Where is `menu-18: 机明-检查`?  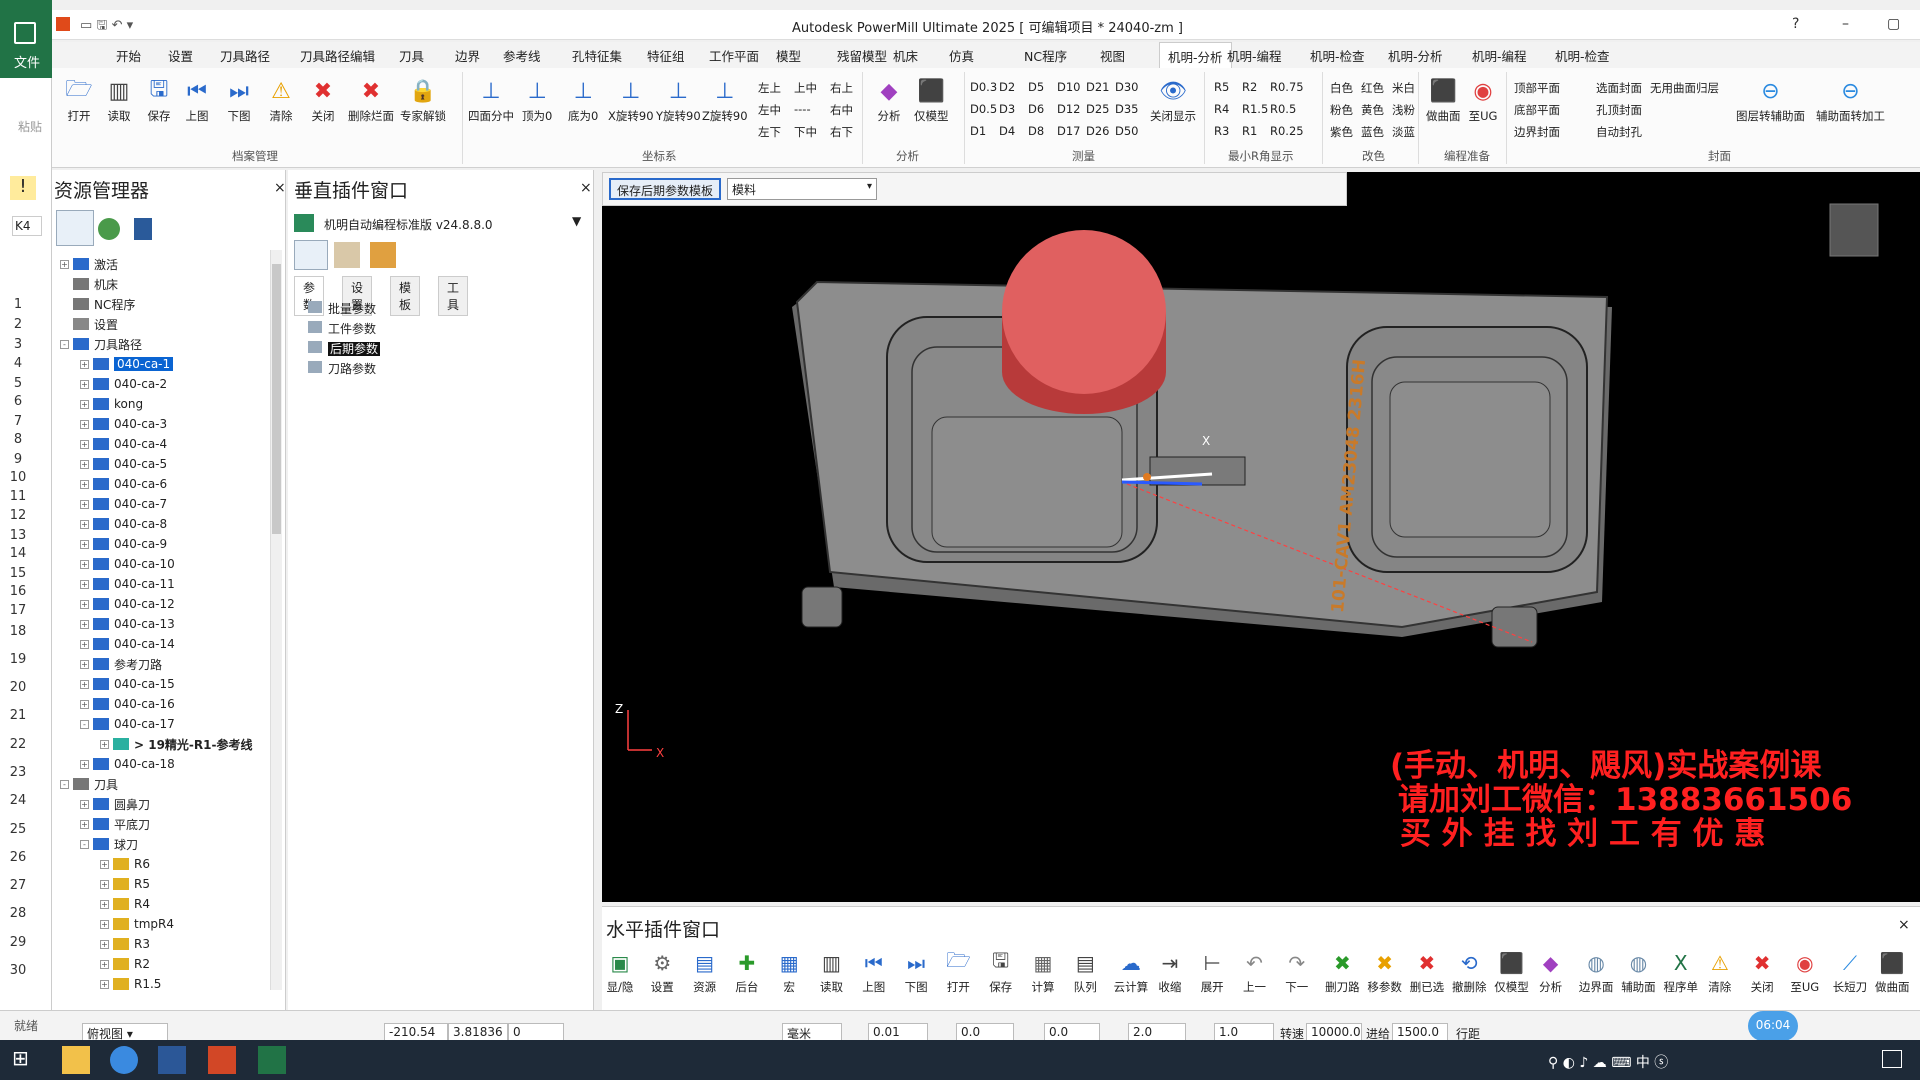
menu-18: 机明-检查 is located at coordinates (1337, 55).